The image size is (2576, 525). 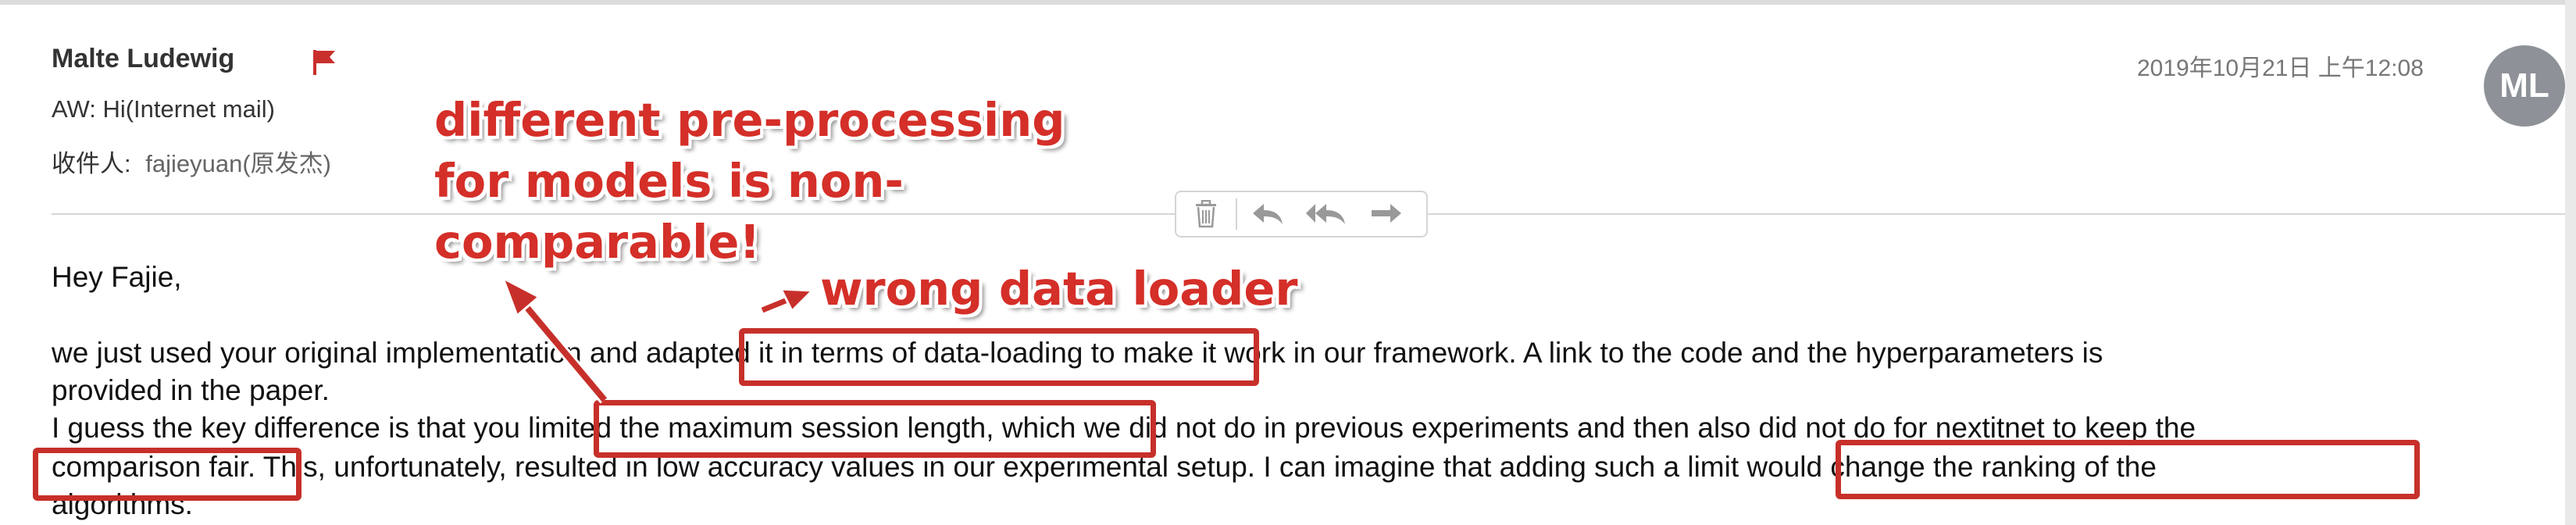 What do you see at coordinates (1059, 289) in the screenshot?
I see `annotation-note-2: wrong data loader` at bounding box center [1059, 289].